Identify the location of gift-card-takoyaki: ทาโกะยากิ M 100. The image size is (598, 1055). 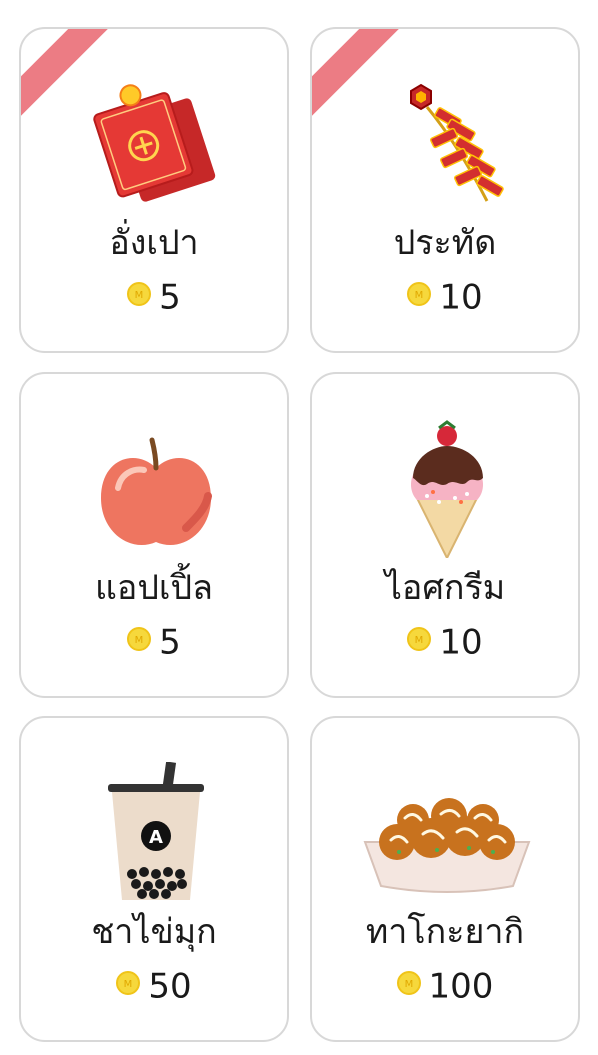
(445, 879).